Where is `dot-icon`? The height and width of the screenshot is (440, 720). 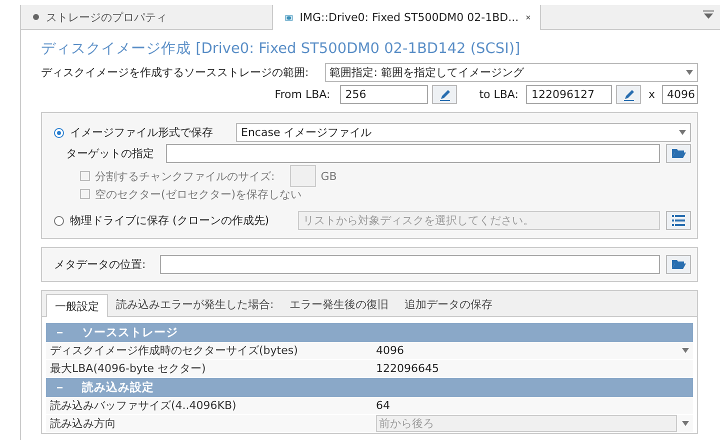
dot-icon is located at coordinates (36, 17).